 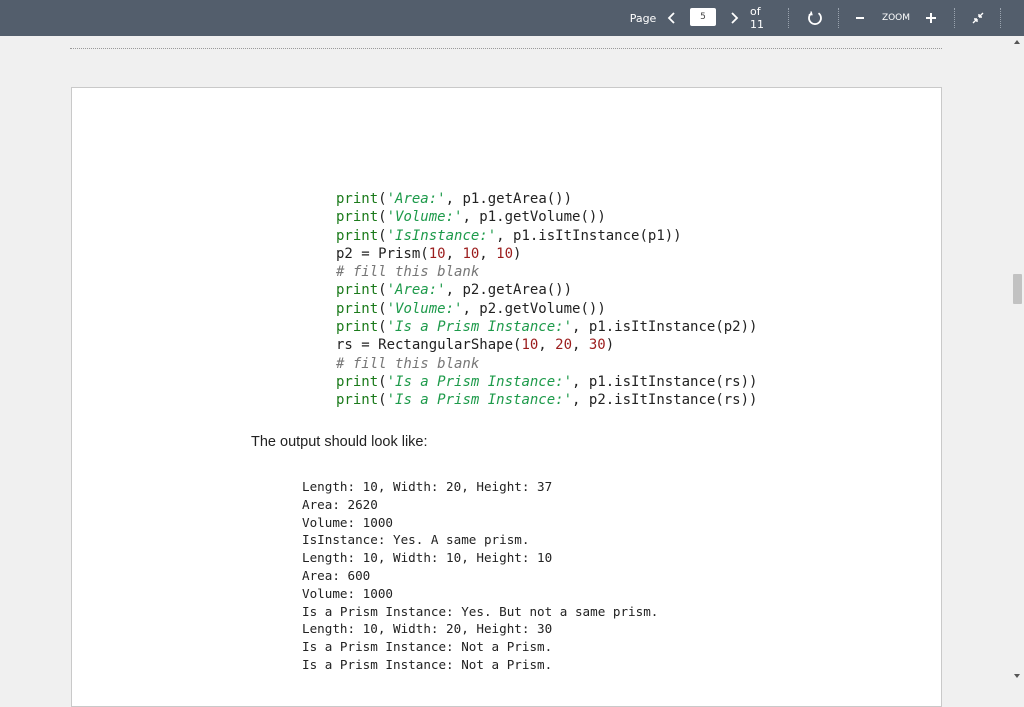 I want to click on zoom-label: ZOOM, so click(x=896, y=18).